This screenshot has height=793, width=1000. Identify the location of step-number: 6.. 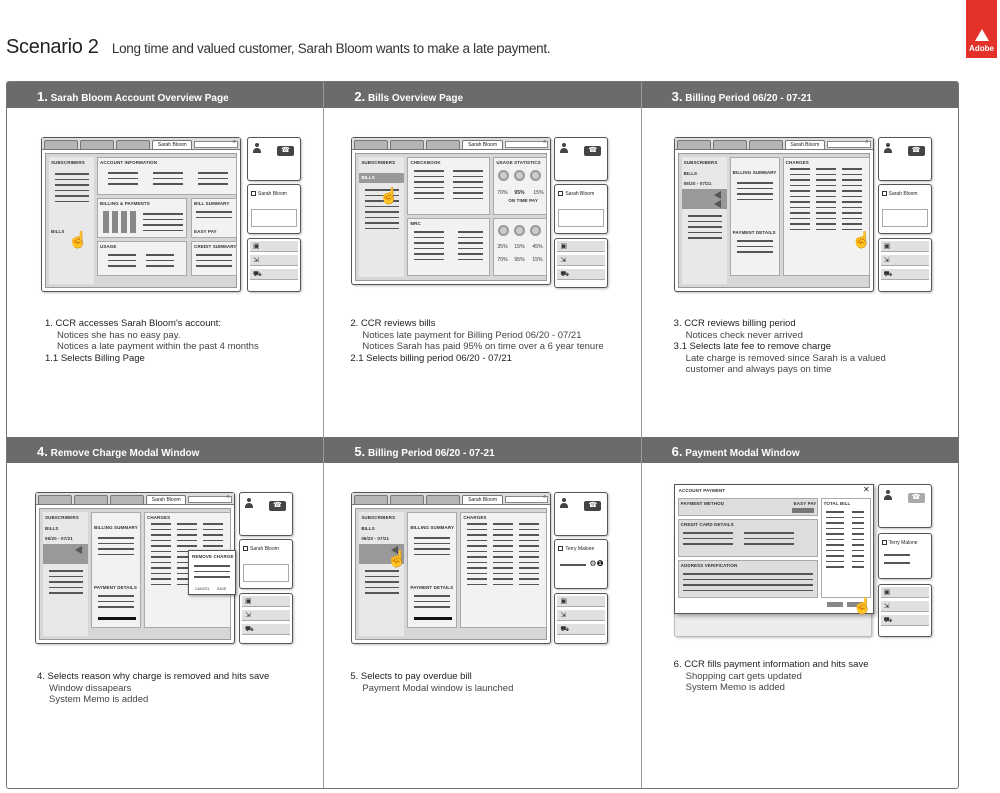
(677, 451).